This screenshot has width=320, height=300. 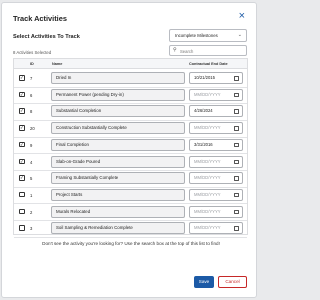 What do you see at coordinates (216, 144) in the screenshot?
I see `date-field: 3/31/2016` at bounding box center [216, 144].